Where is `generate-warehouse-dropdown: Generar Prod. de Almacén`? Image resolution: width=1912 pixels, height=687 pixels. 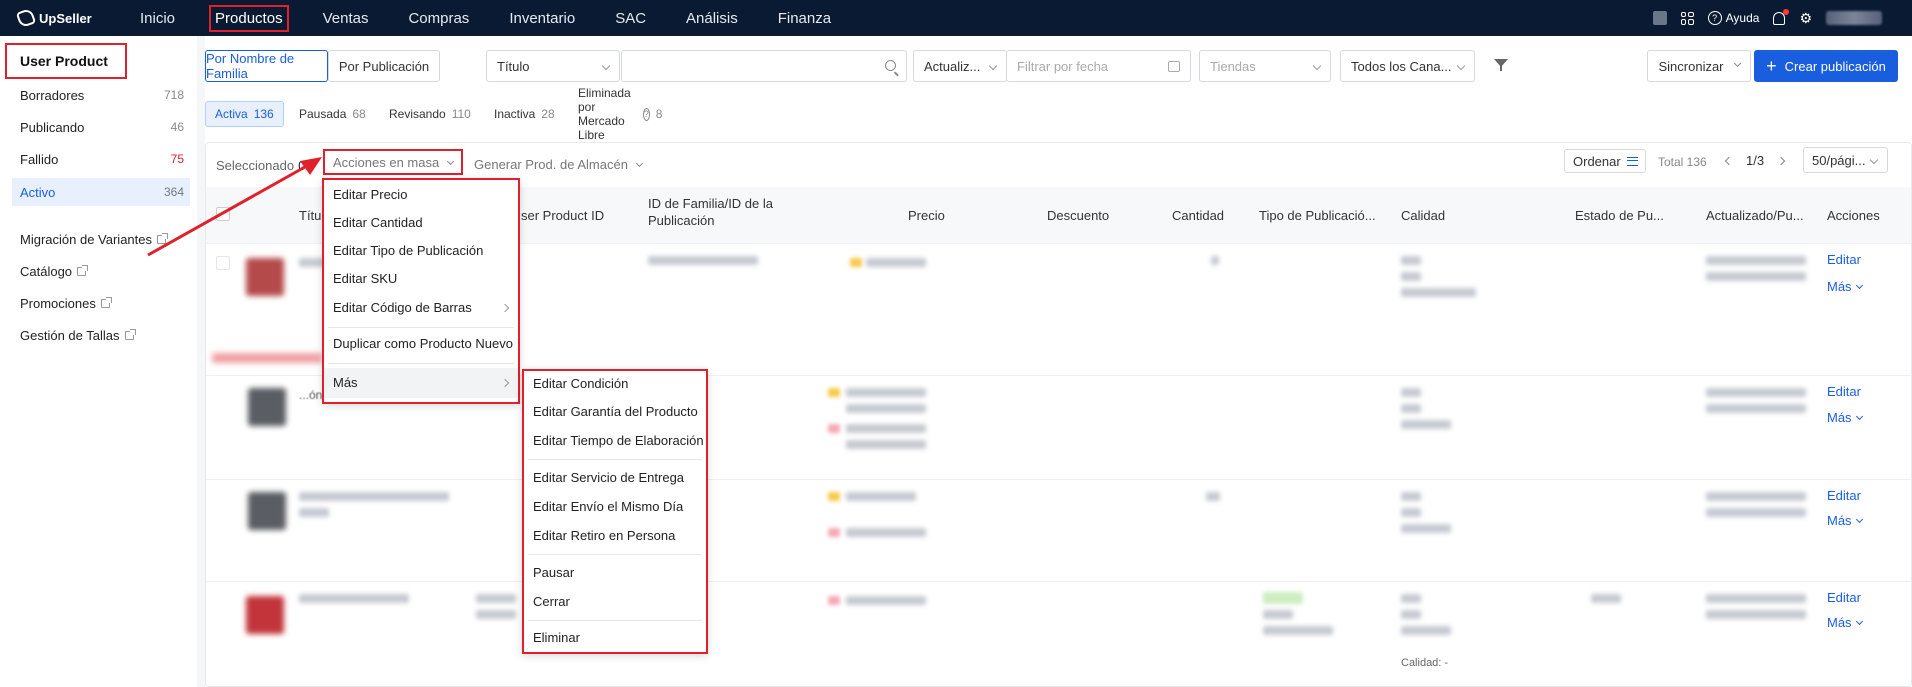 generate-warehouse-dropdown: Generar Prod. de Almacén is located at coordinates (558, 164).